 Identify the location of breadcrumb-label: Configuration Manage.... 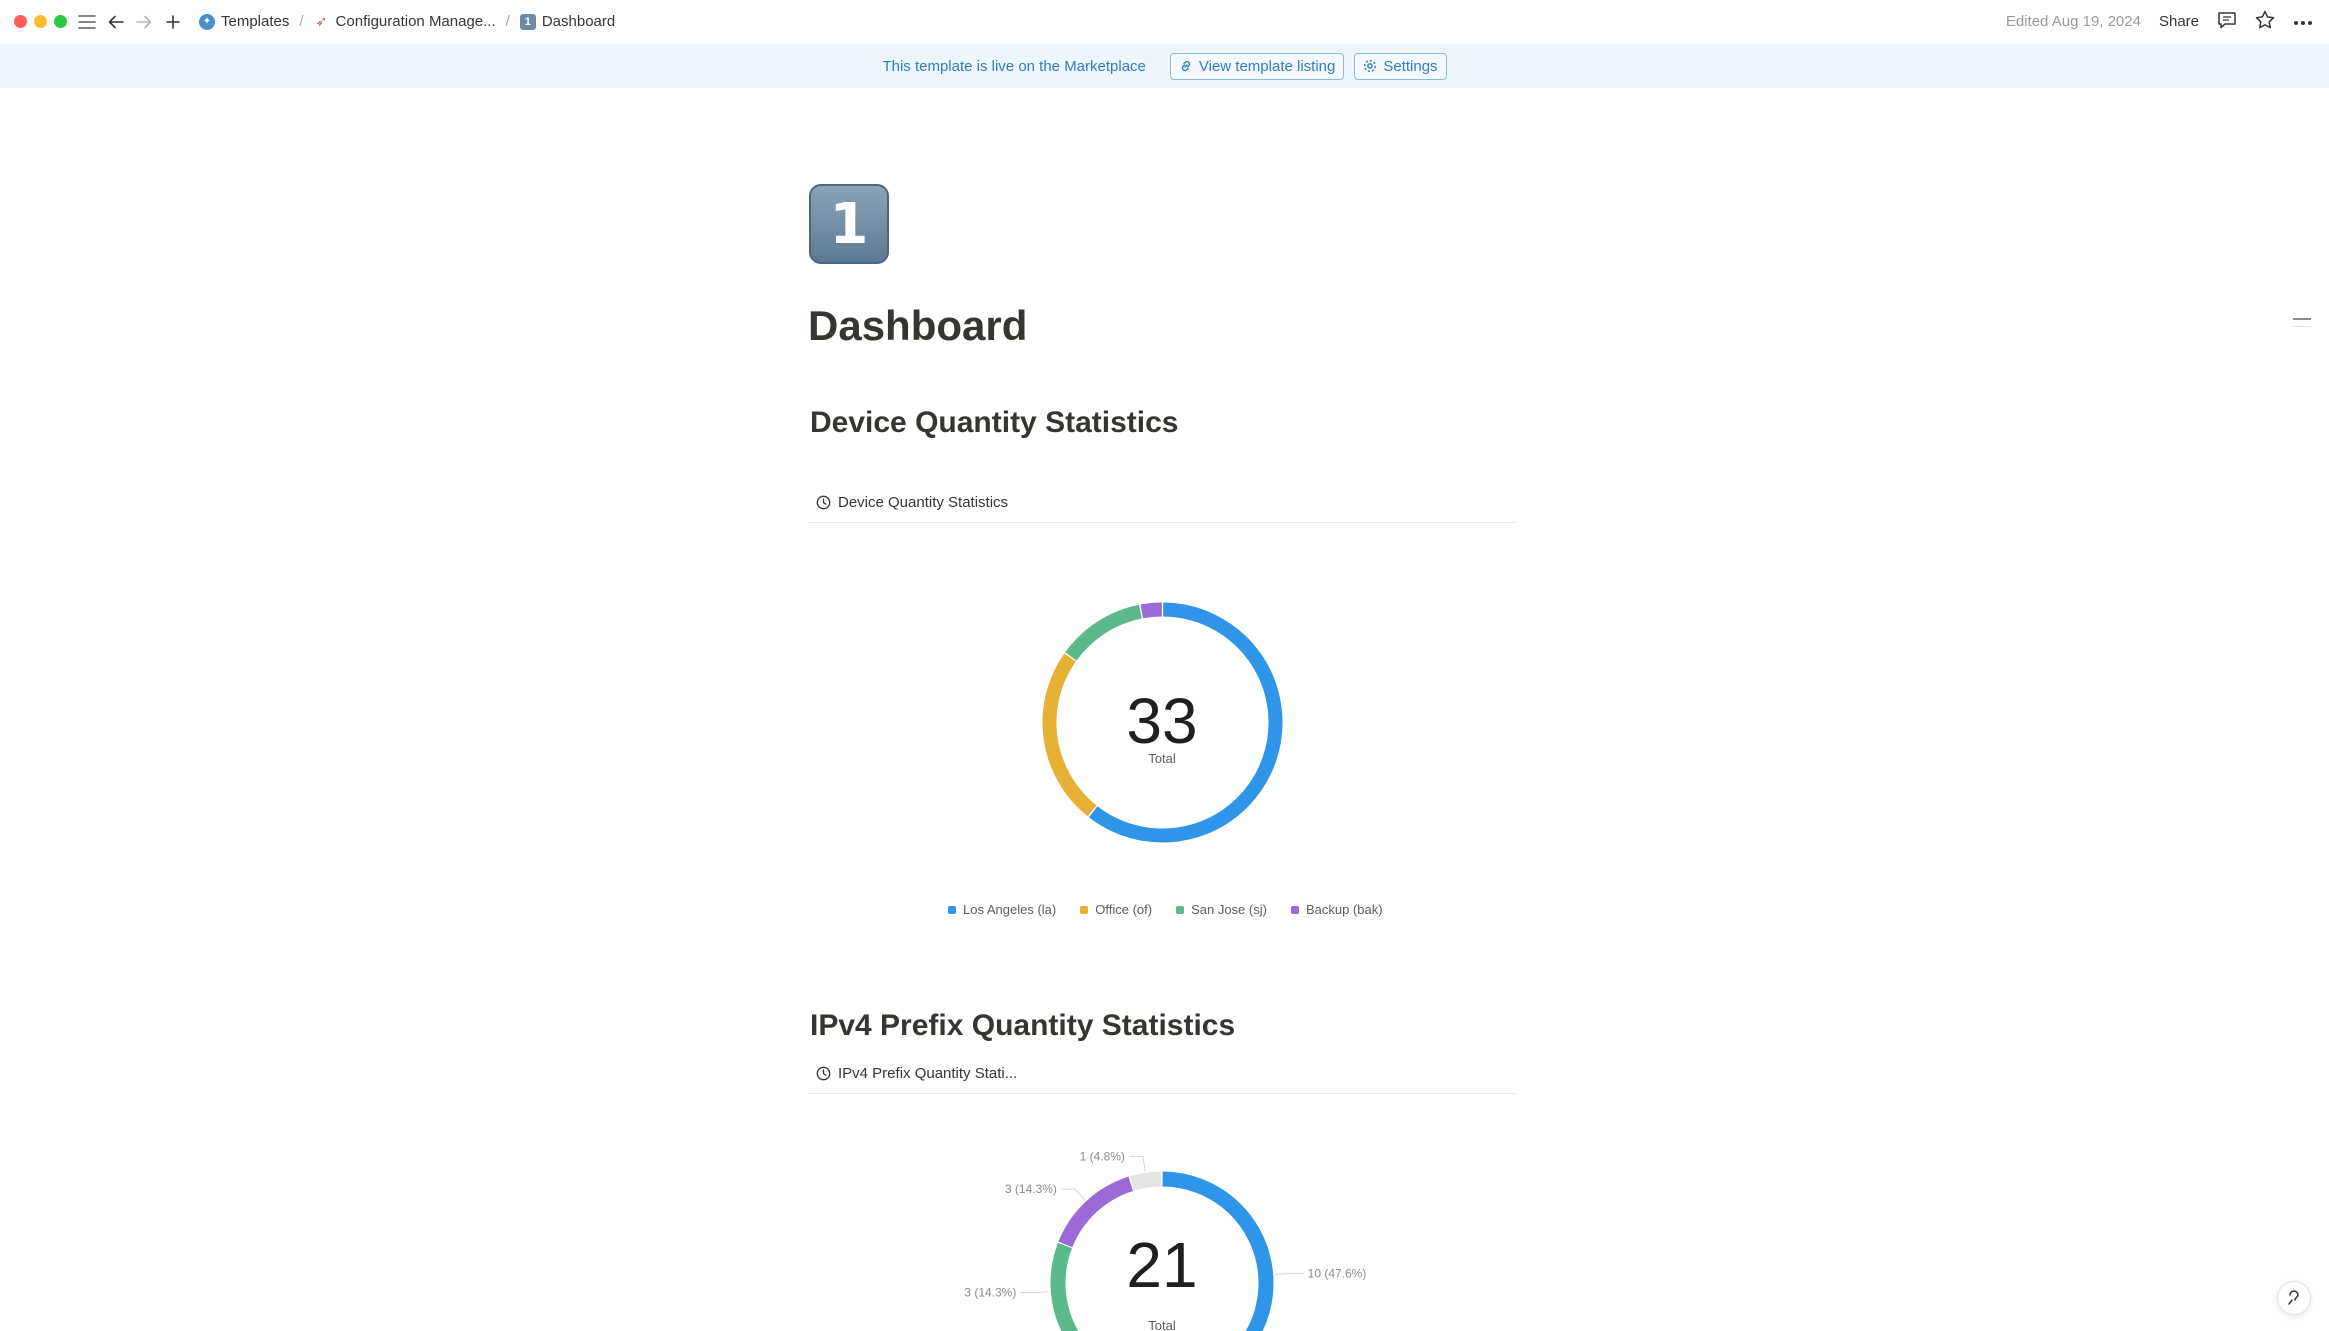
(415, 21).